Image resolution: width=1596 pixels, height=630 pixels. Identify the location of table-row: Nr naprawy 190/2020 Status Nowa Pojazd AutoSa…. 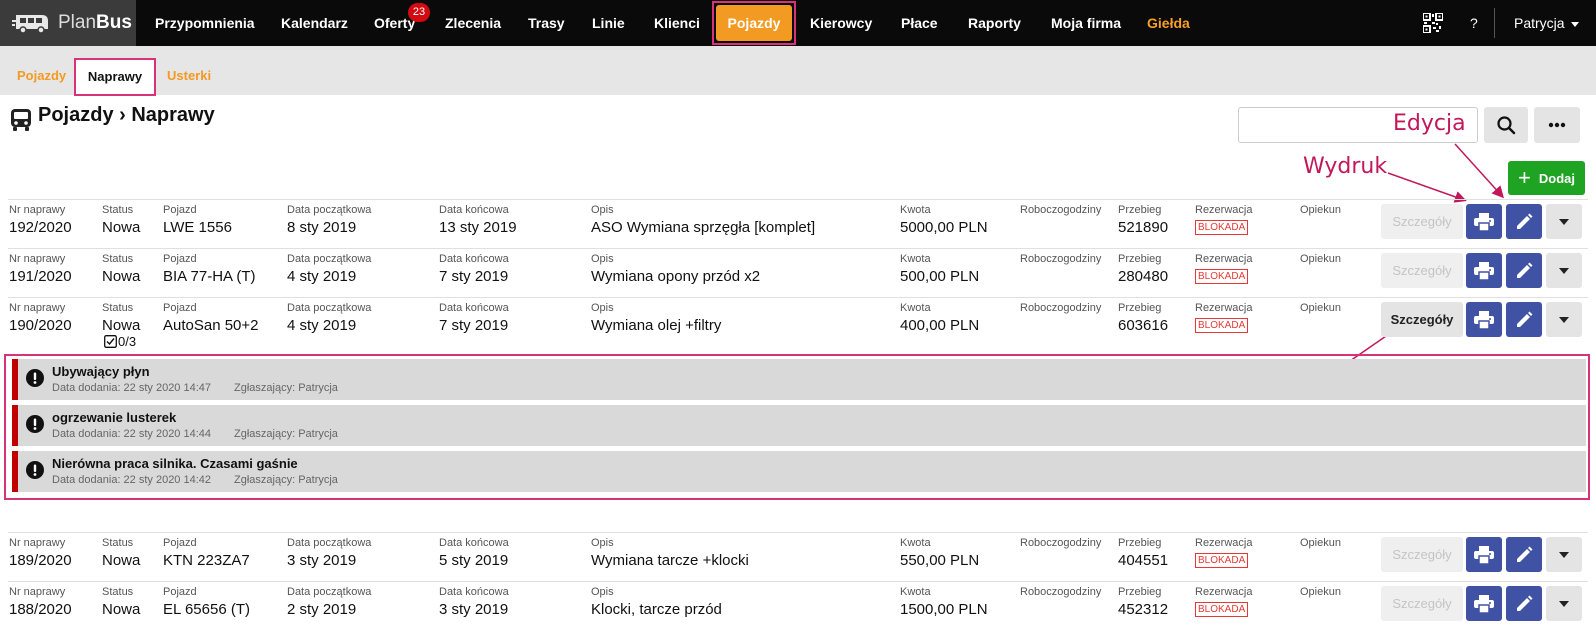
(798, 323).